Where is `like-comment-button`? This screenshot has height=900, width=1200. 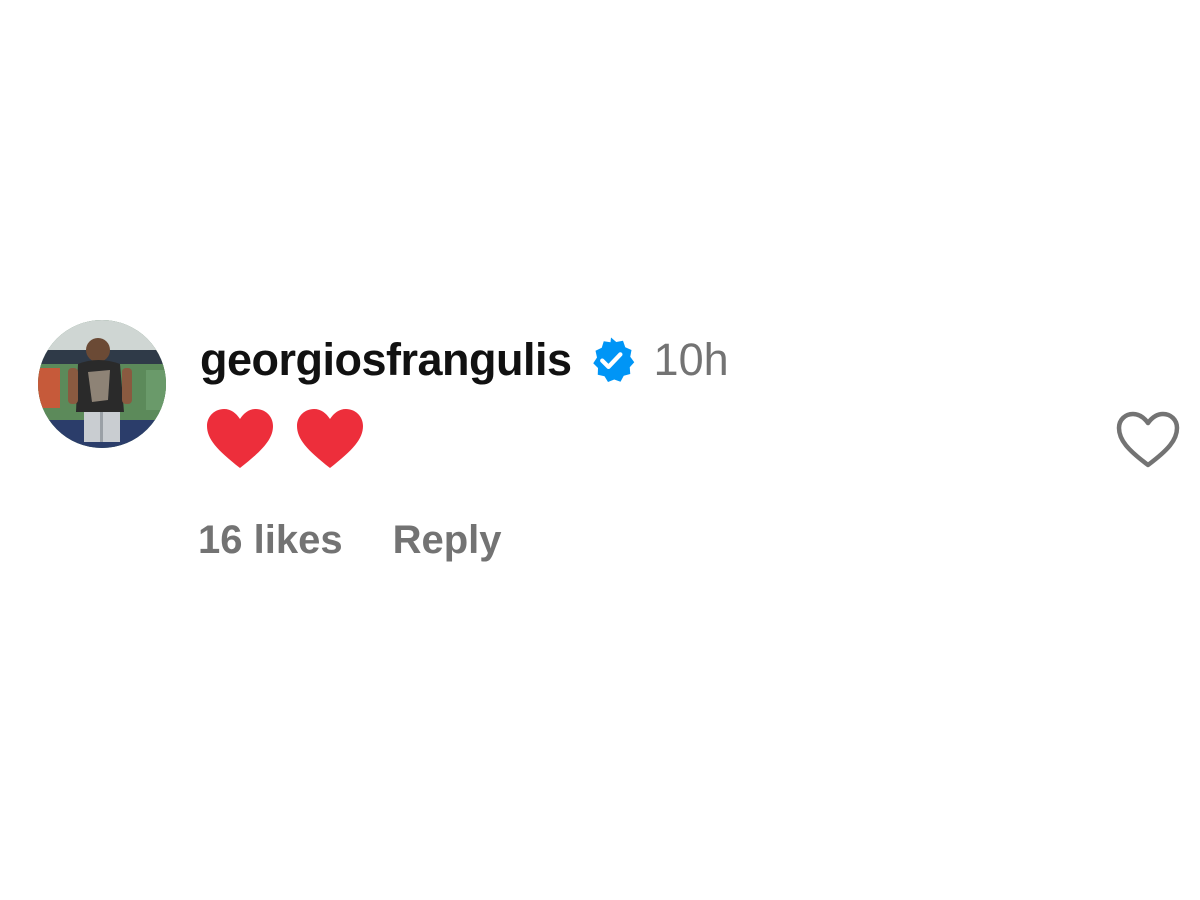
like-comment-button is located at coordinates (1148, 440).